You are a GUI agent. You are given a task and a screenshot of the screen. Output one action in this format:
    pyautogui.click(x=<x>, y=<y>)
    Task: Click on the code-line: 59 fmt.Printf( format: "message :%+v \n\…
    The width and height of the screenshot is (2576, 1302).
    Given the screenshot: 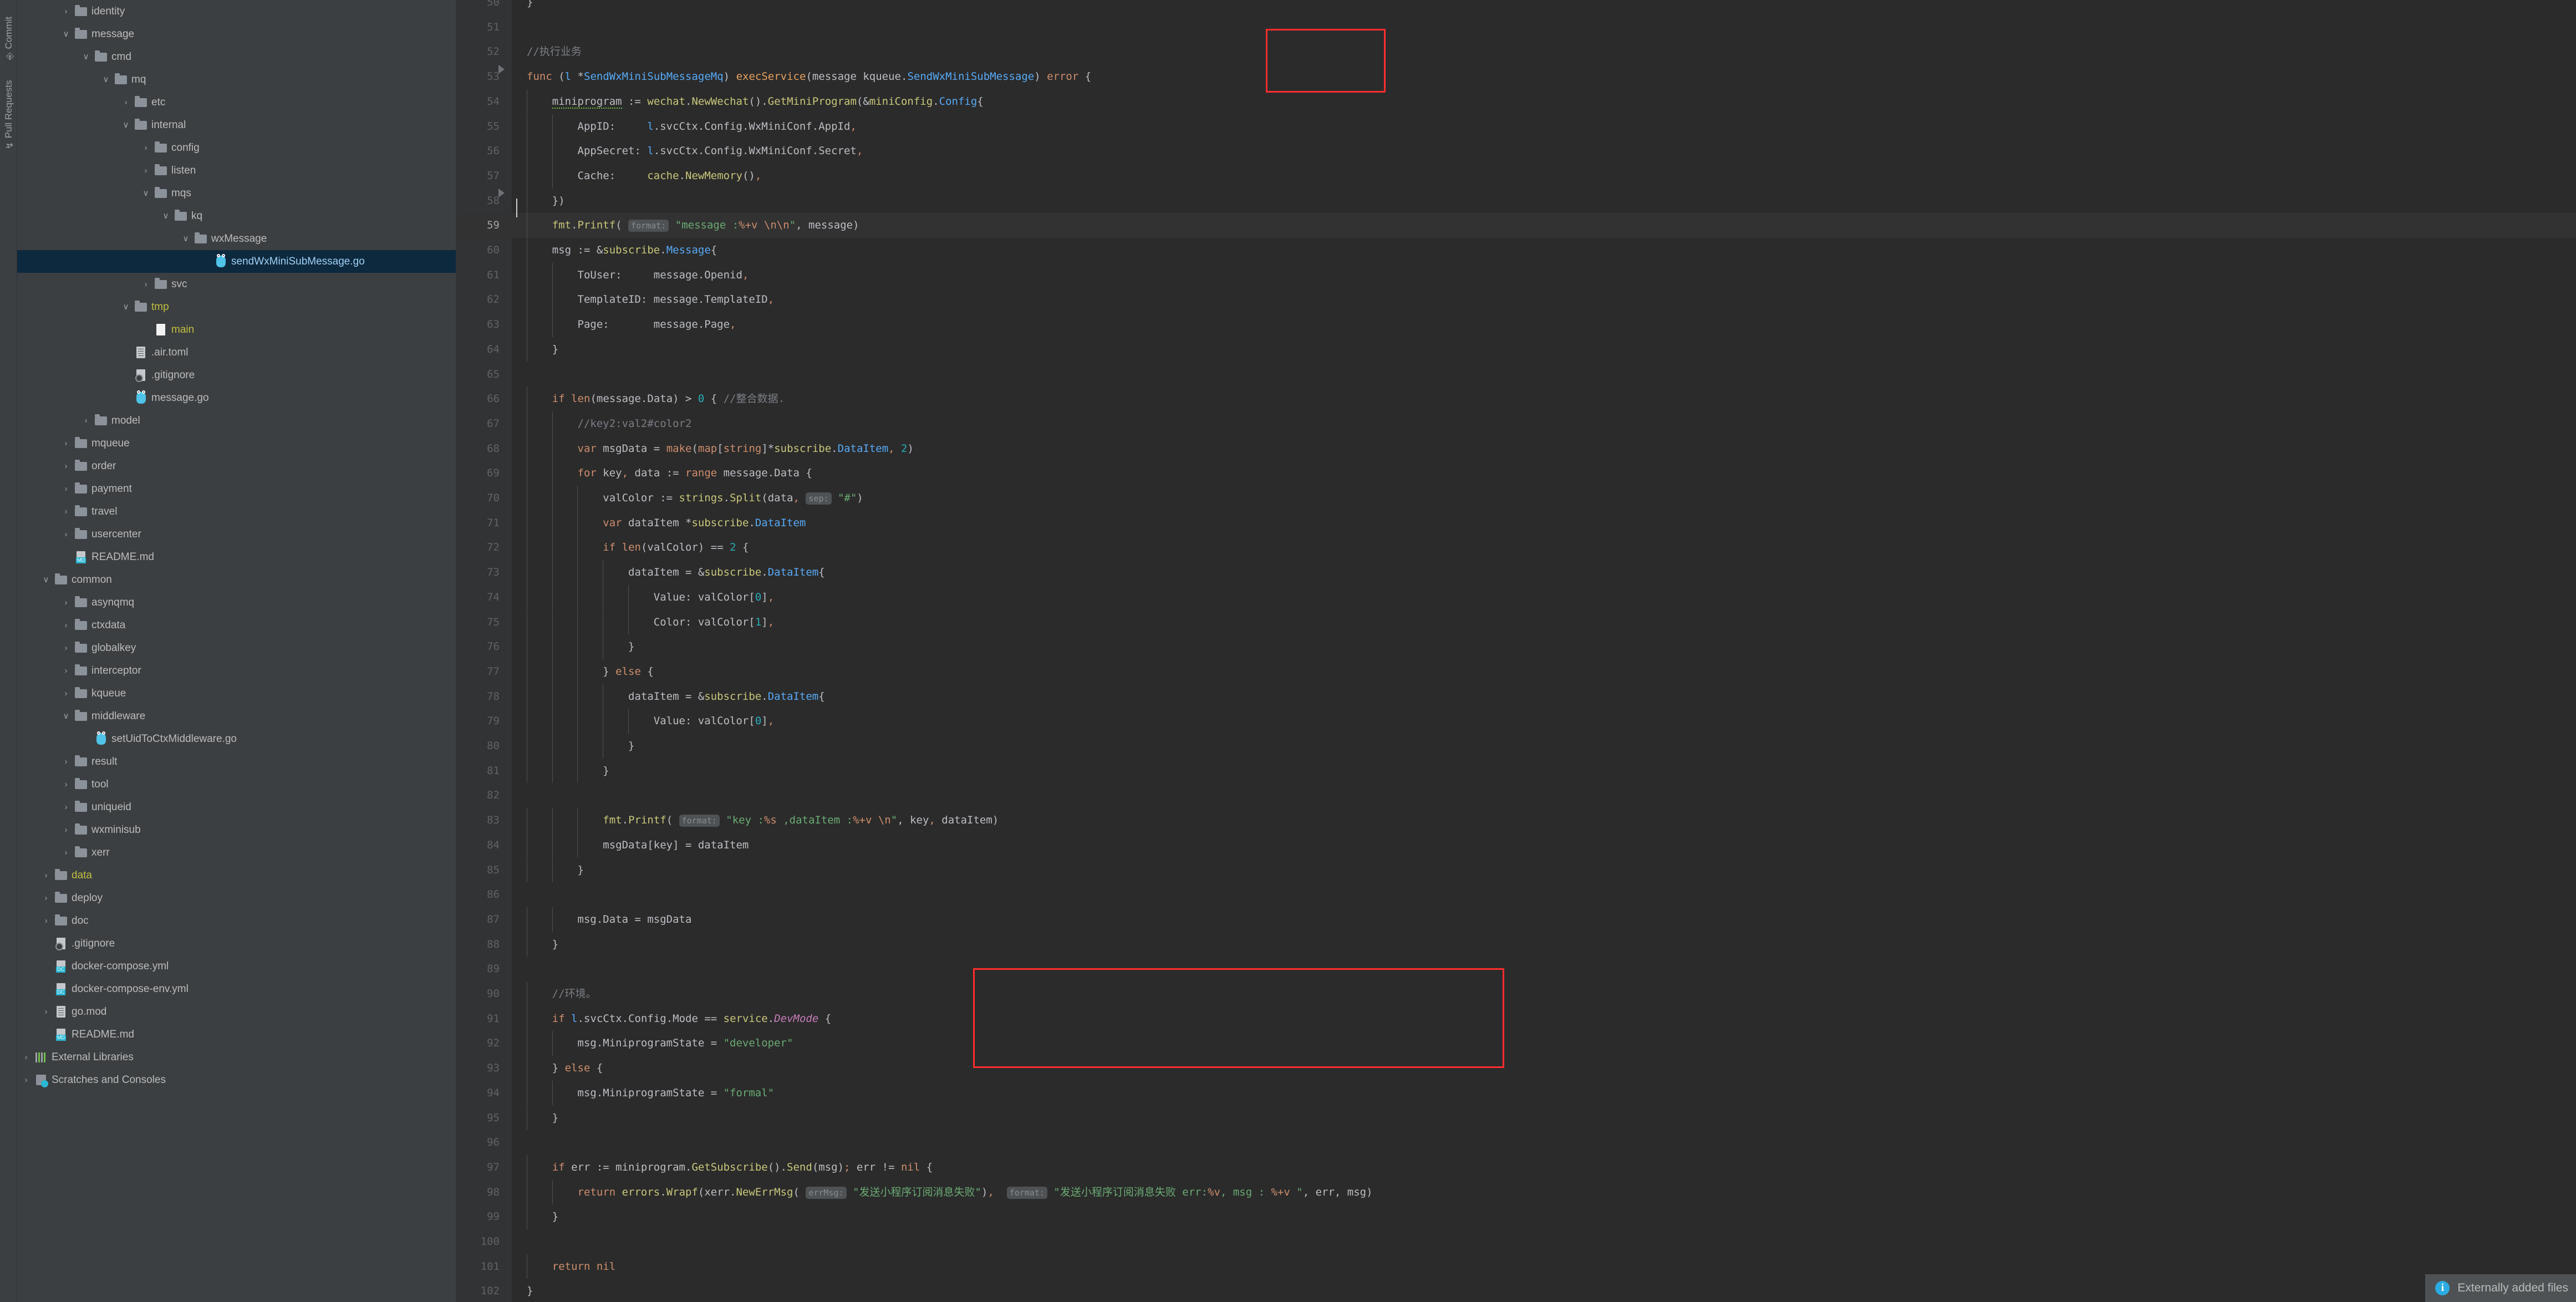 What is the action you would take?
    pyautogui.click(x=1516, y=225)
    